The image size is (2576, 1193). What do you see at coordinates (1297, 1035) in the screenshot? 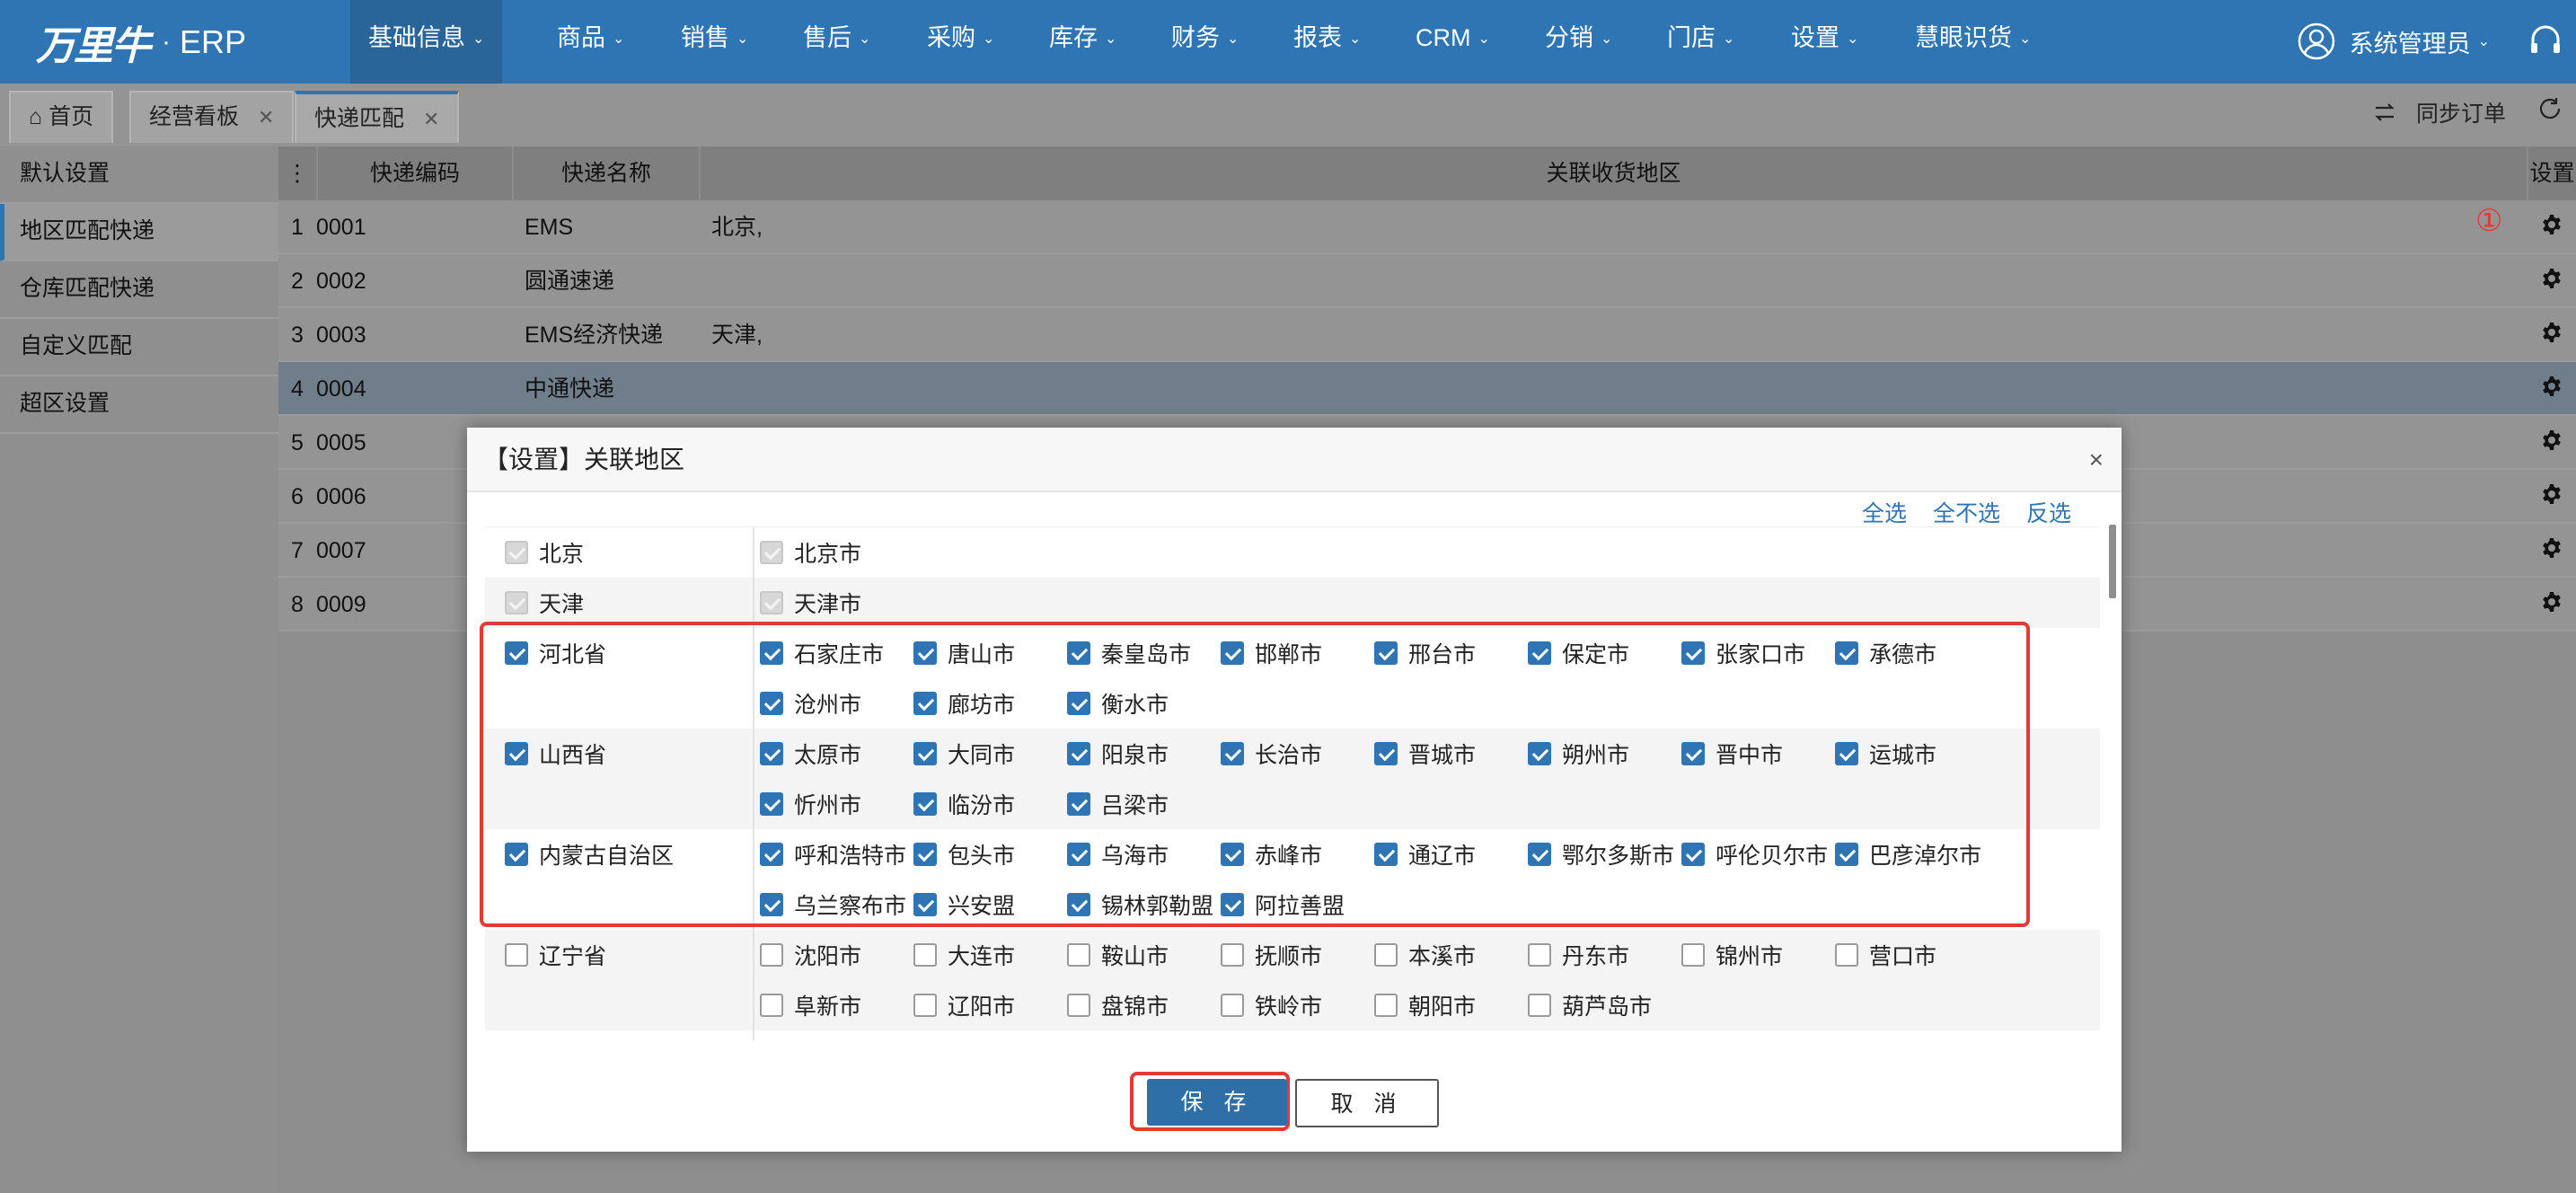
I see `city-checkbox: 辽源市` at bounding box center [1297, 1035].